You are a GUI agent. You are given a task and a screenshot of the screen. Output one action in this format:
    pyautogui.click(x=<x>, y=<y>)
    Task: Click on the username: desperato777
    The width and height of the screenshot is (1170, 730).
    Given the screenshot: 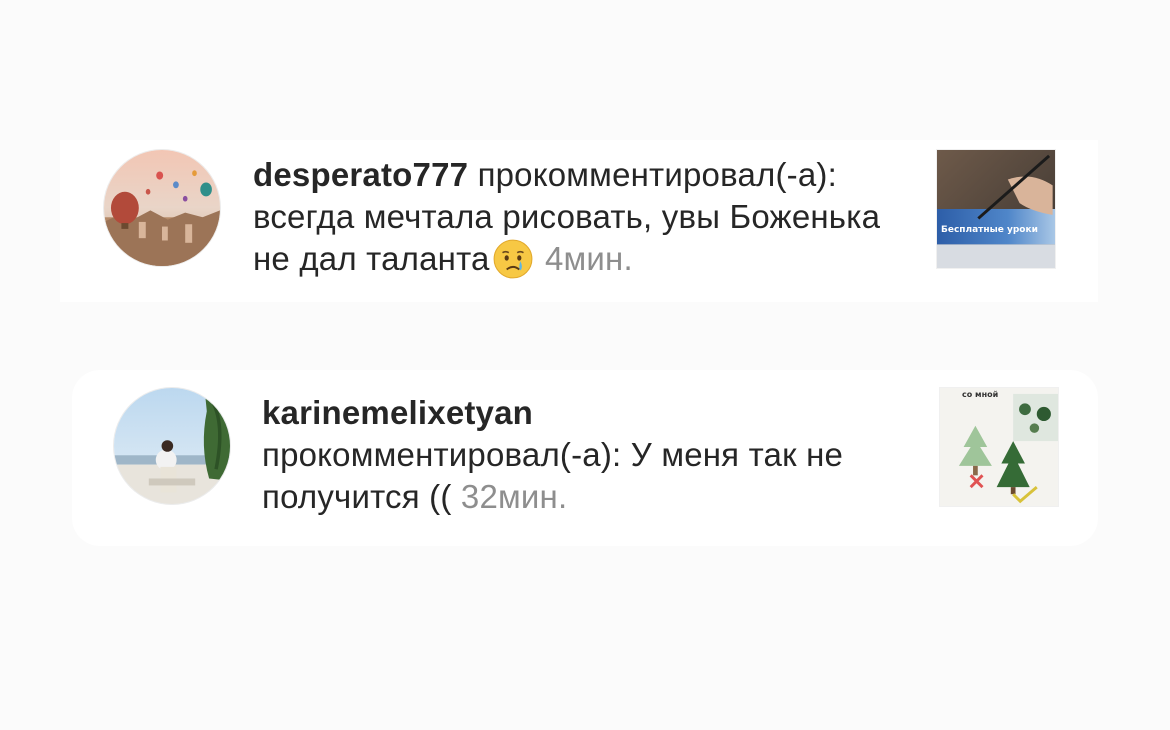 What is the action you would take?
    pyautogui.click(x=360, y=174)
    